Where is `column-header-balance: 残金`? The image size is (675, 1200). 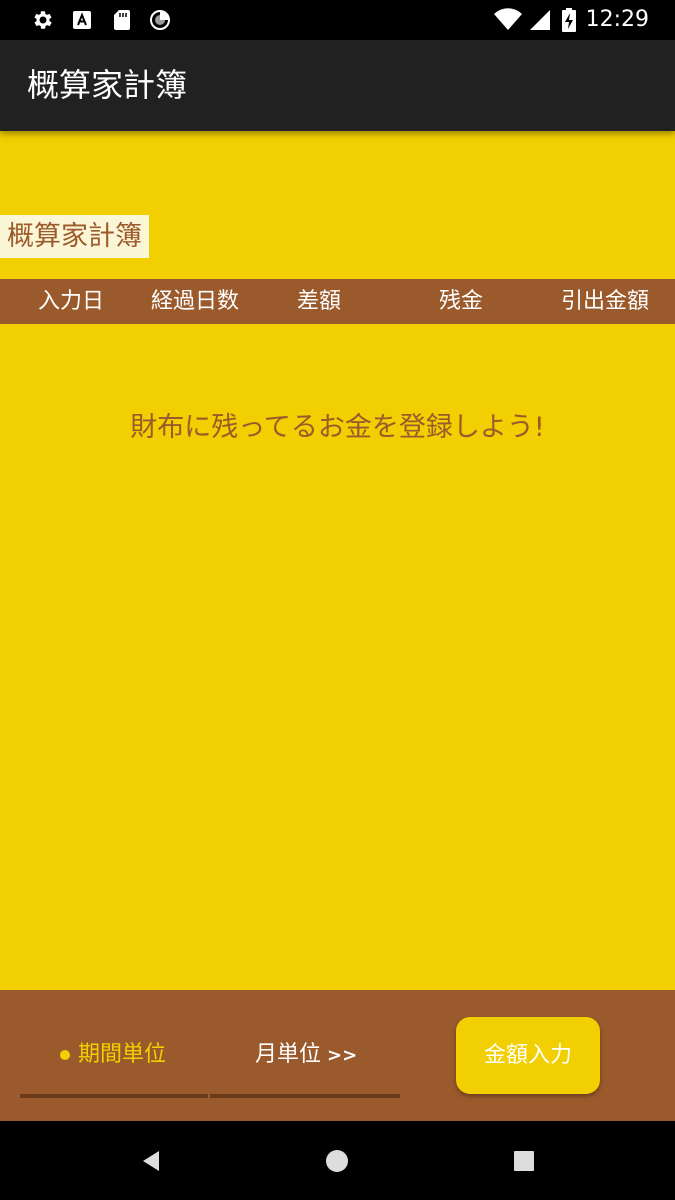 column-header-balance: 残金 is located at coordinates (460, 301).